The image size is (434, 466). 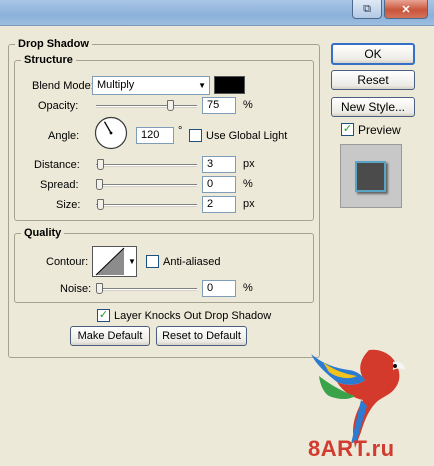 I want to click on opacity-label: Opacity:, so click(x=58, y=106).